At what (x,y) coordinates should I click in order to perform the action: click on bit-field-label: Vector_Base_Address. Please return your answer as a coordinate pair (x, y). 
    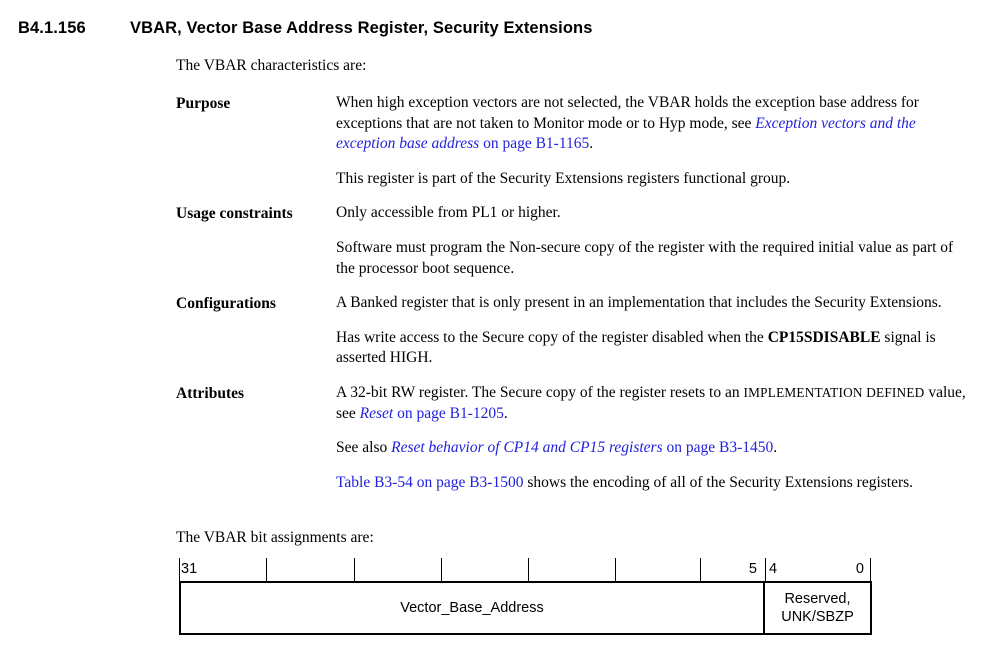
    Looking at the image, I should click on (472, 608).